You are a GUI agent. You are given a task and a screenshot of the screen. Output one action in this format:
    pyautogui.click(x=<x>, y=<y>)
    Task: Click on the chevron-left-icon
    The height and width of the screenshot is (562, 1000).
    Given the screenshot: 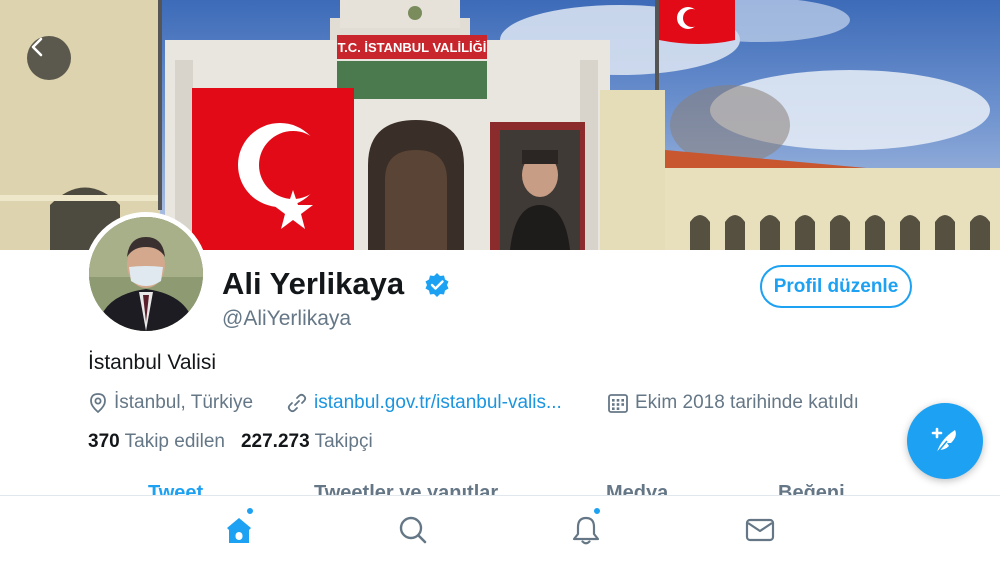 What is the action you would take?
    pyautogui.click(x=37, y=47)
    